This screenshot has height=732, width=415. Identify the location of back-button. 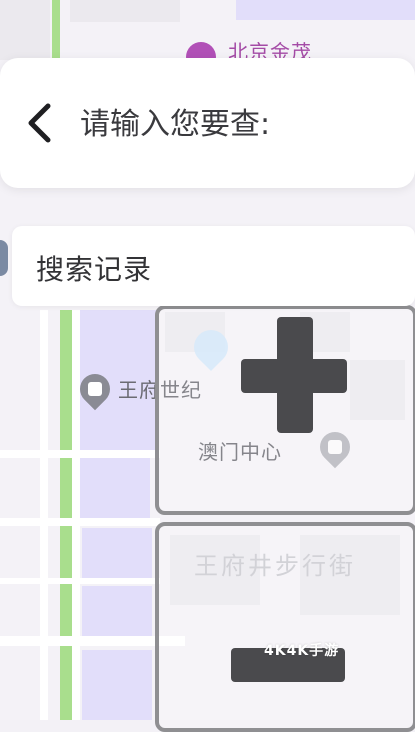
(40, 123).